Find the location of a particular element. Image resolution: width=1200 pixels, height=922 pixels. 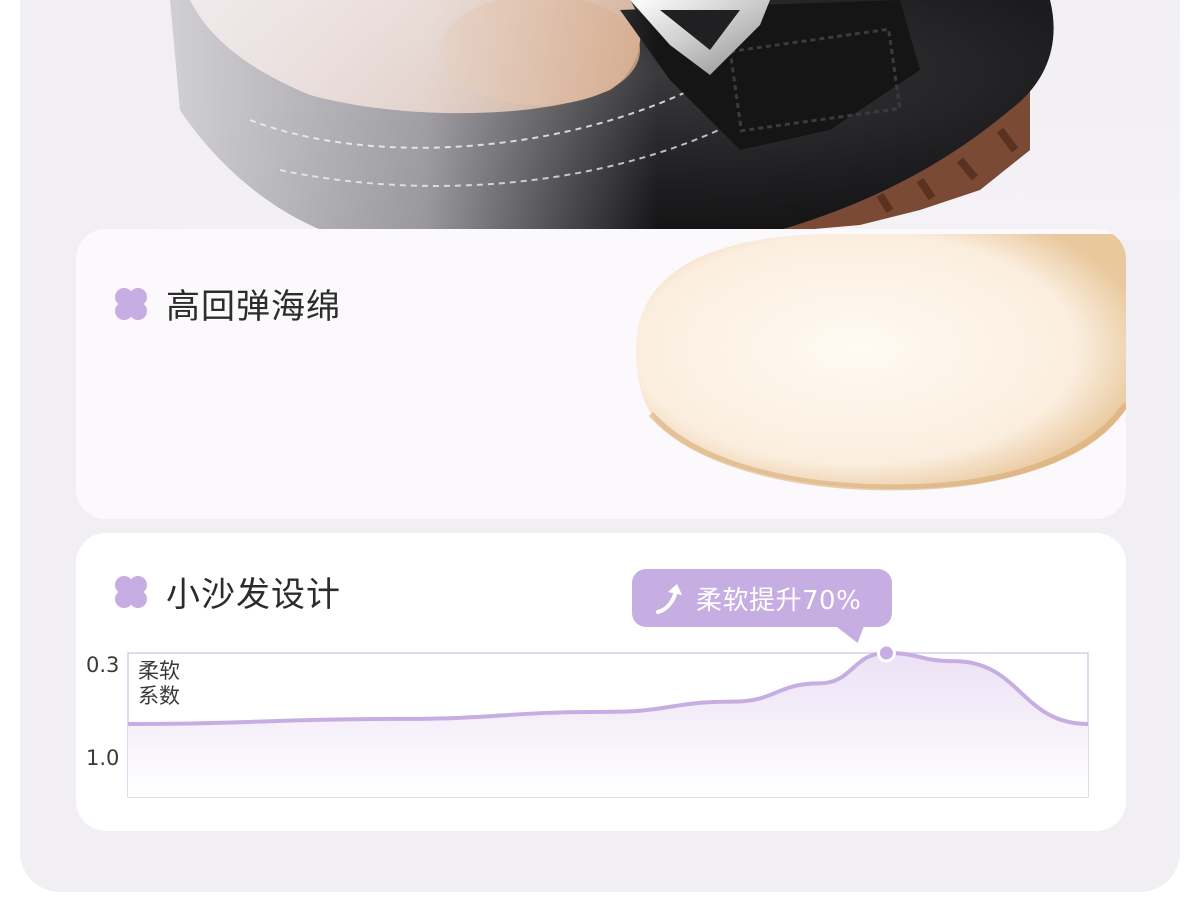

softness-area is located at coordinates (608, 725).